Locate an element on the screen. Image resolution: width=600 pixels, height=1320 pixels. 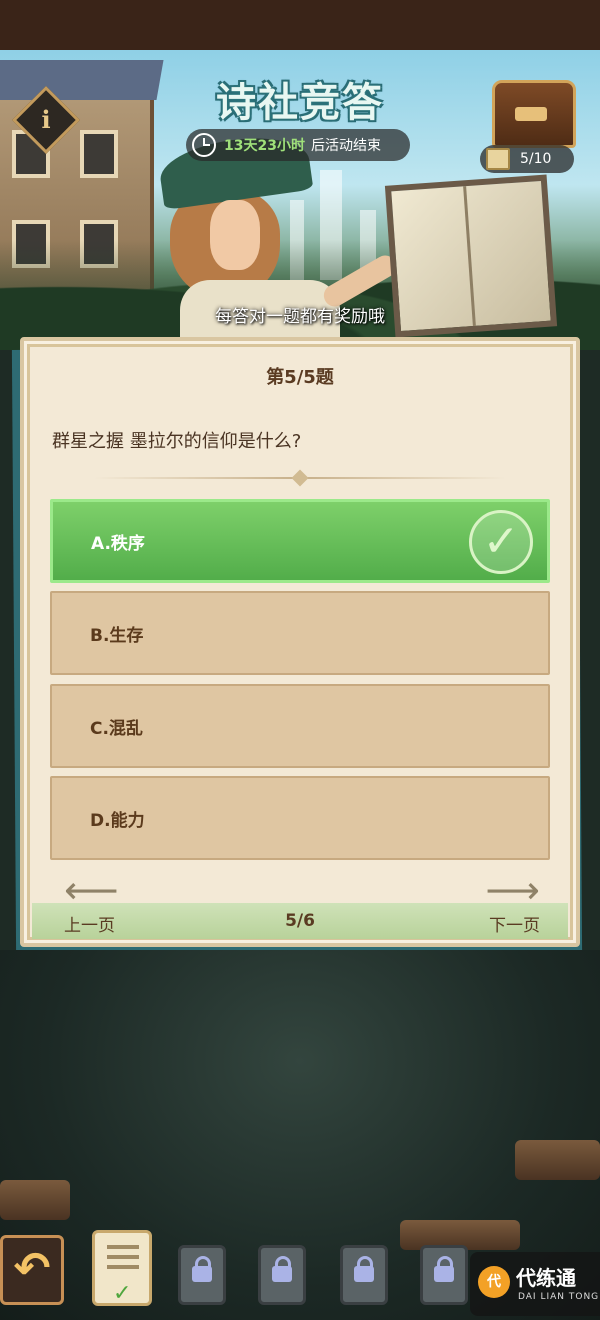
event-timer: 13天23小时 后活动结束 is located at coordinates (298, 145).